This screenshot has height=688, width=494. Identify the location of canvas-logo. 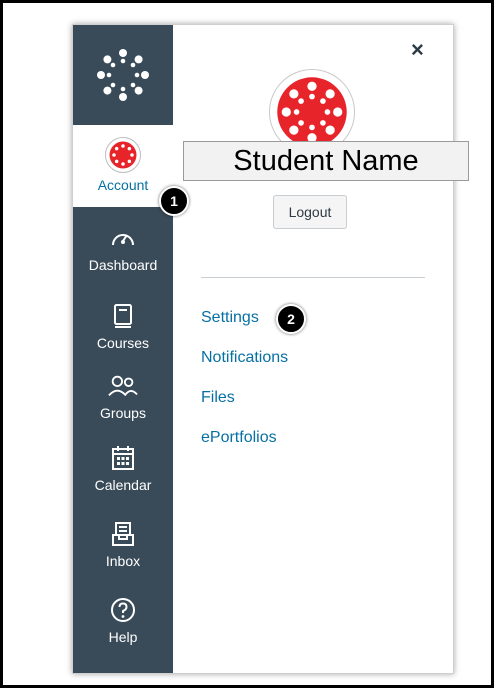
(123, 75).